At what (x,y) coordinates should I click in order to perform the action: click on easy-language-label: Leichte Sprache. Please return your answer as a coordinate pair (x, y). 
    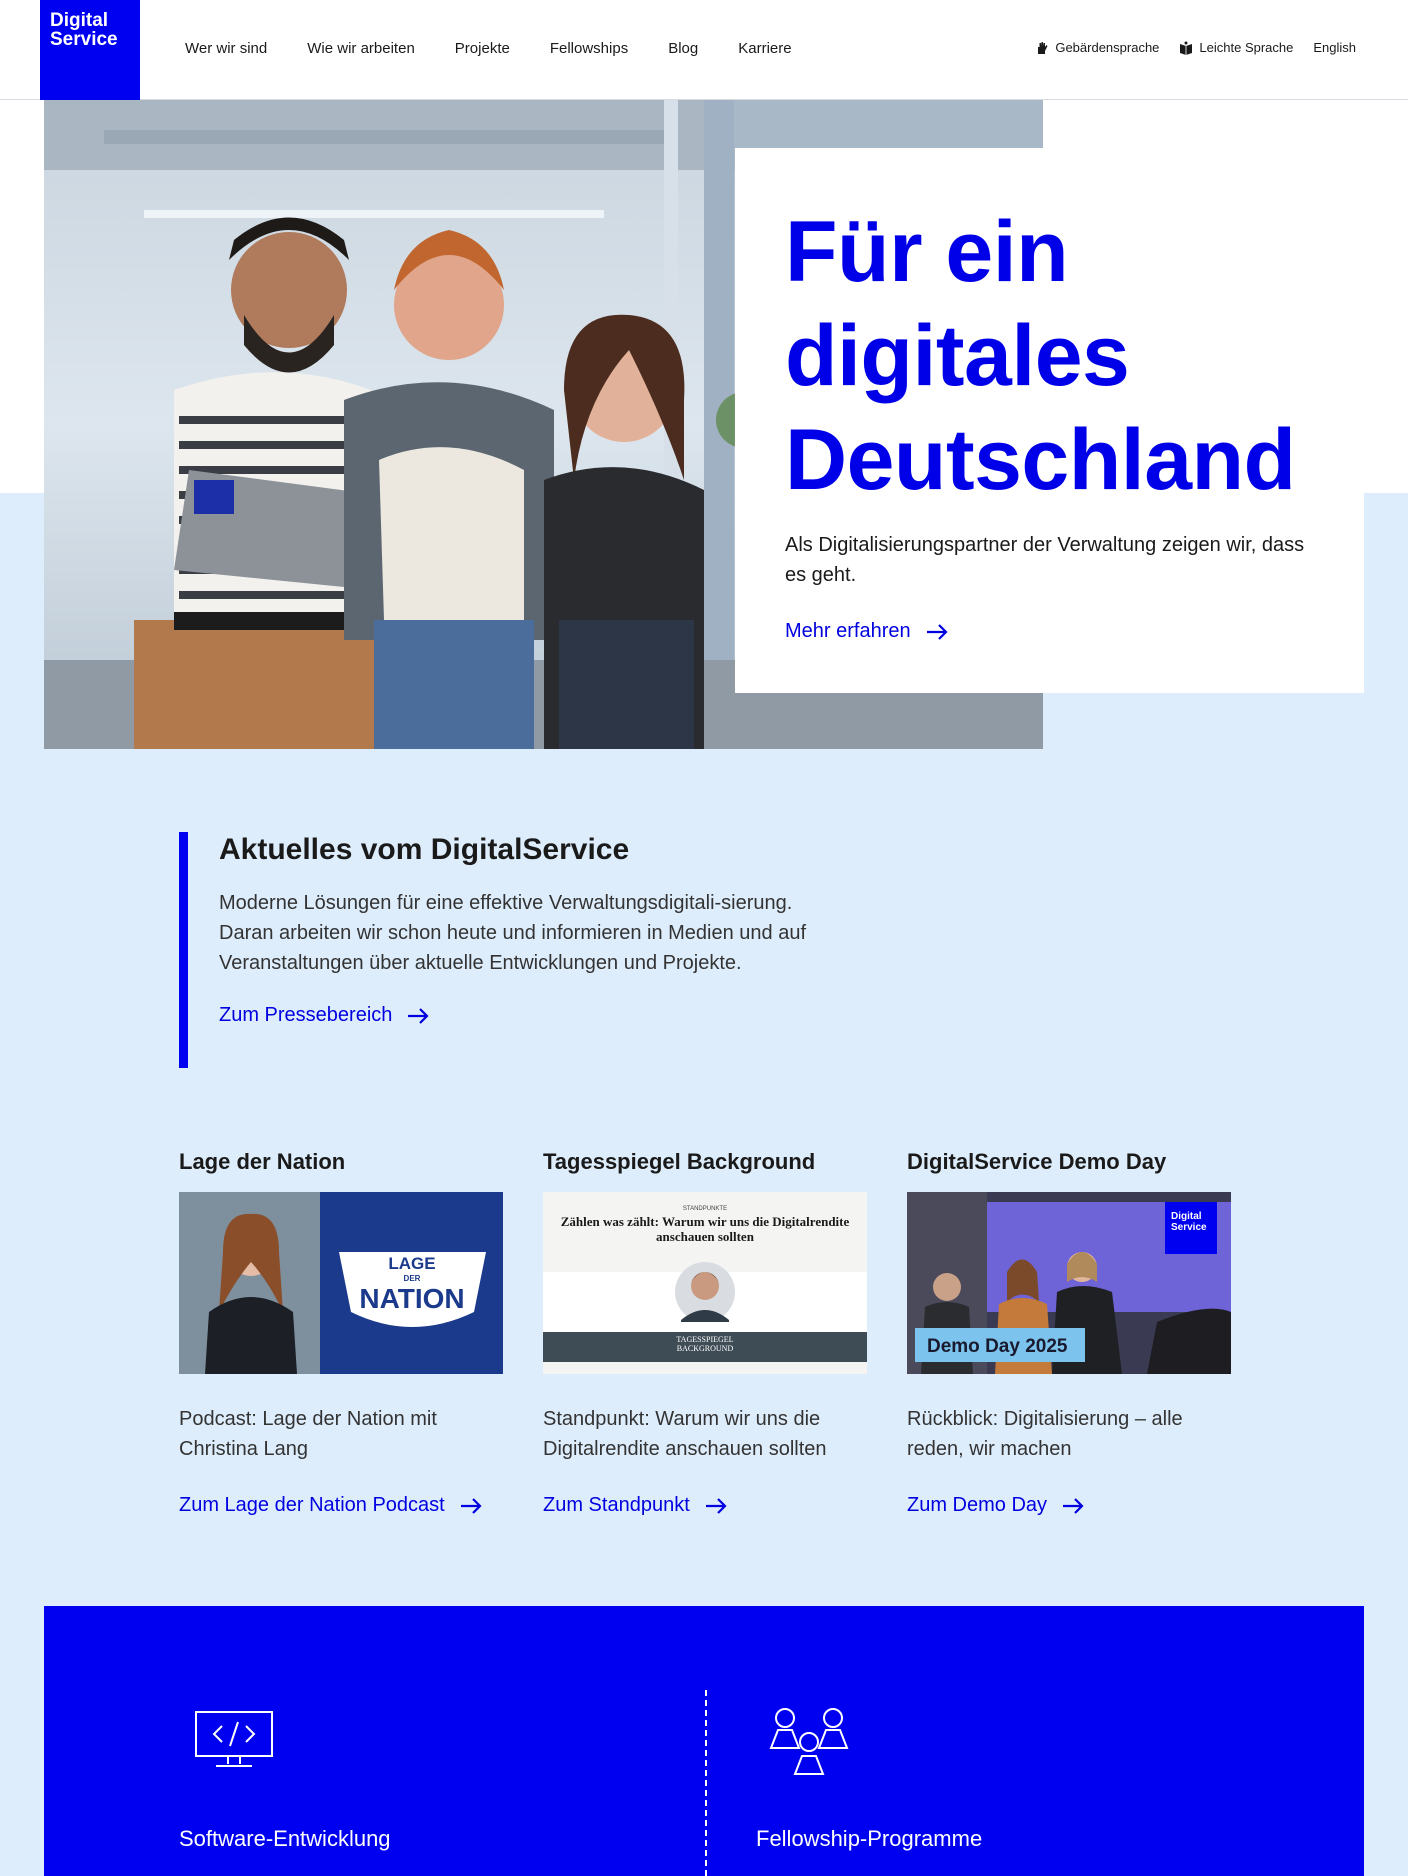
    Looking at the image, I should click on (1246, 47).